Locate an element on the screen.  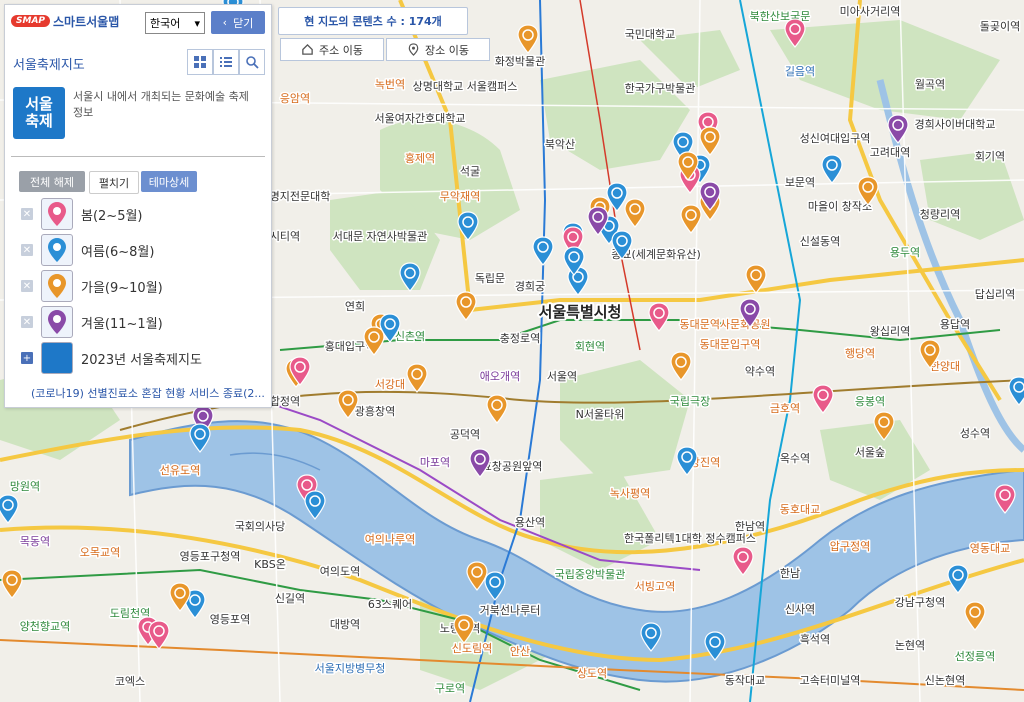
theme-detail-button: 테마상세 is located at coordinates (169, 181).